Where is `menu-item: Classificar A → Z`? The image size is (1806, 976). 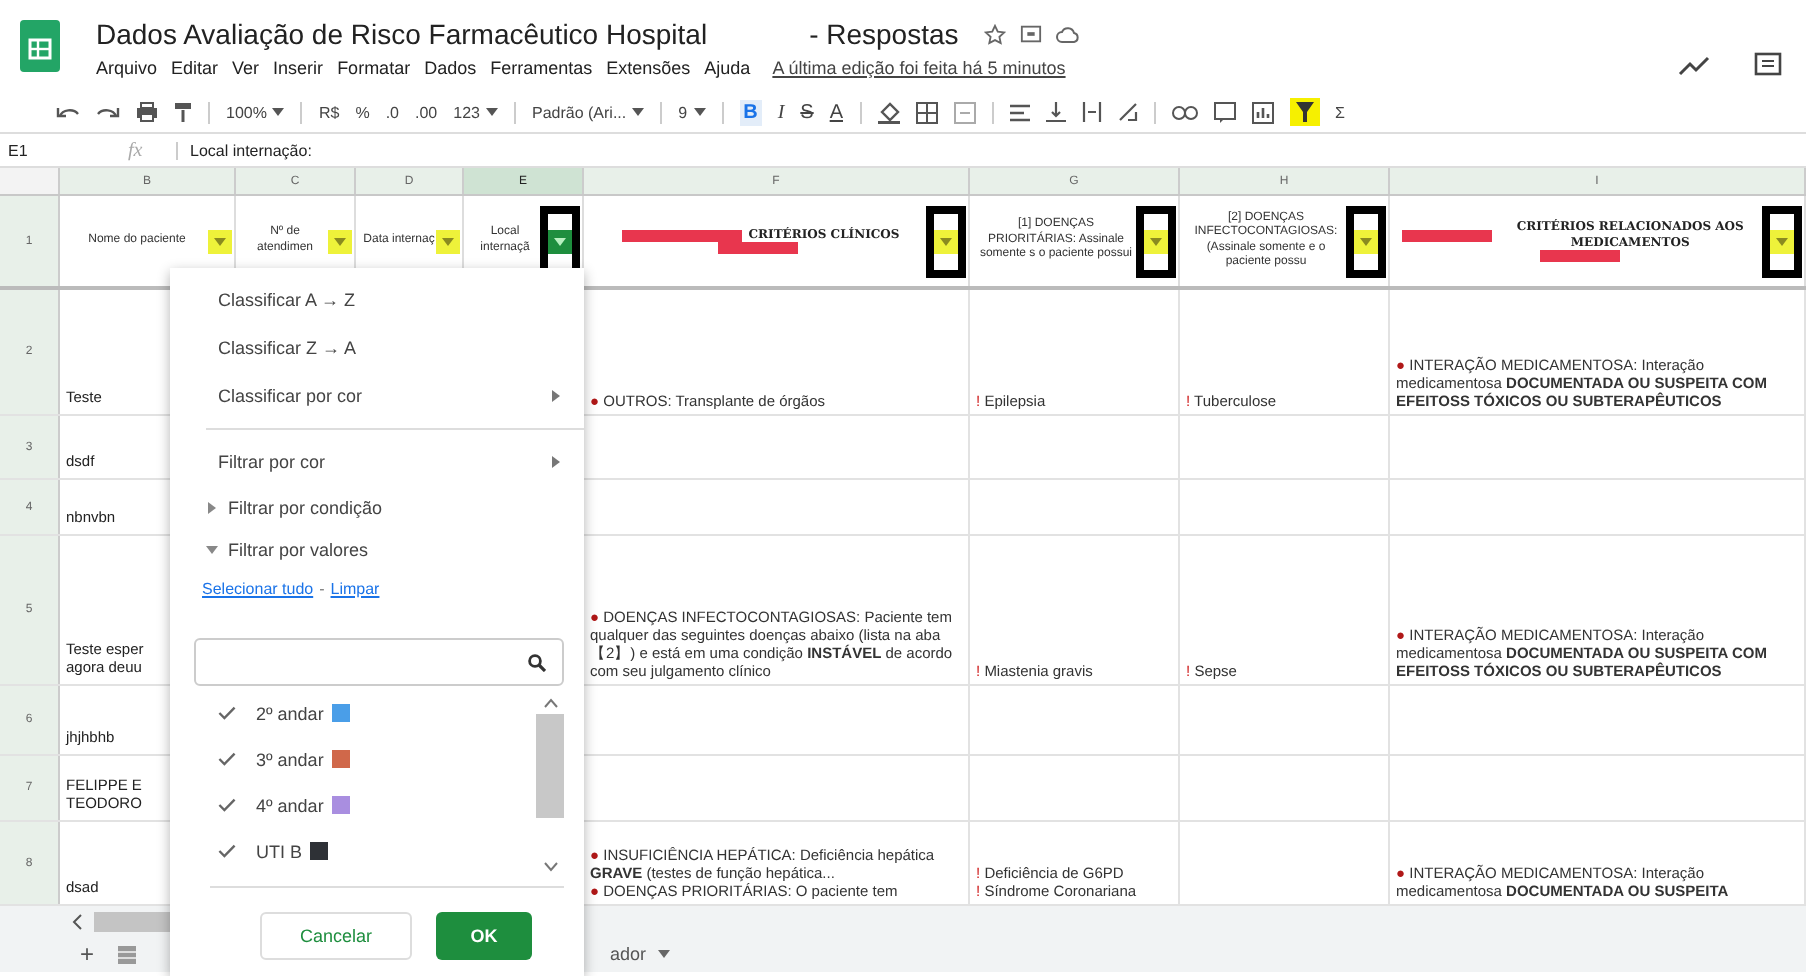
menu-item: Classificar A → Z is located at coordinates (377, 300).